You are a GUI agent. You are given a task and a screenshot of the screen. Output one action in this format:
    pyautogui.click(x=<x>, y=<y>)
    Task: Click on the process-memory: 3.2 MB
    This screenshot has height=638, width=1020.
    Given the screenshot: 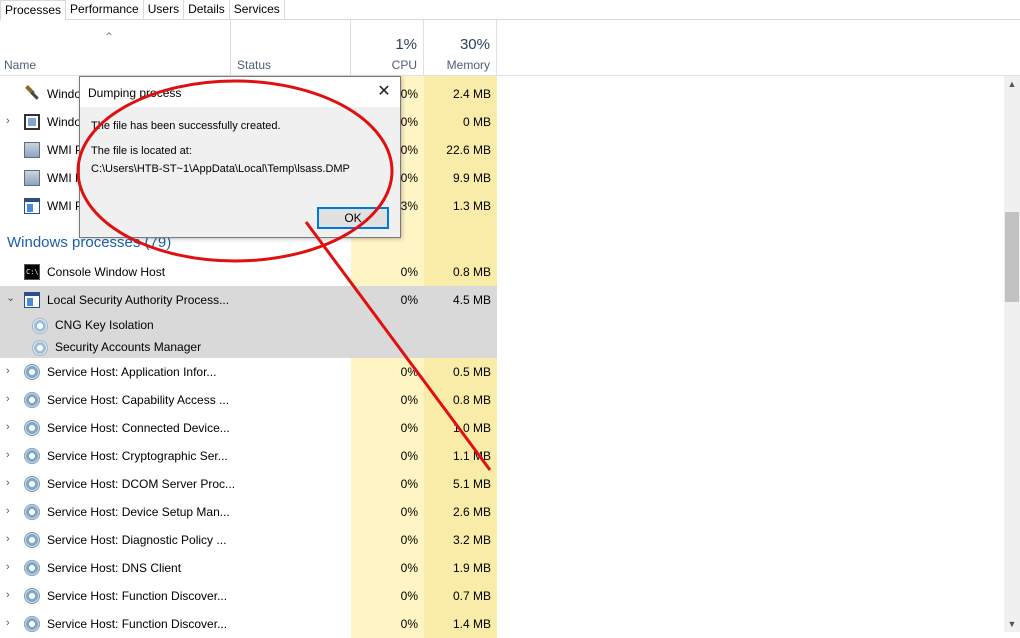 What is the action you would take?
    pyautogui.click(x=471, y=540)
    